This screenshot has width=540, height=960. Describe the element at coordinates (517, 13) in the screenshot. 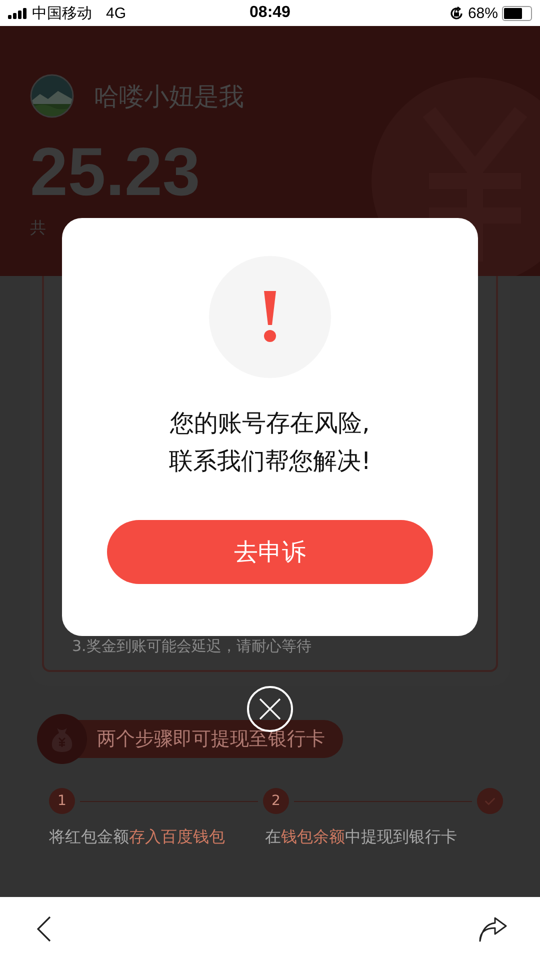

I see `battery-icon` at that location.